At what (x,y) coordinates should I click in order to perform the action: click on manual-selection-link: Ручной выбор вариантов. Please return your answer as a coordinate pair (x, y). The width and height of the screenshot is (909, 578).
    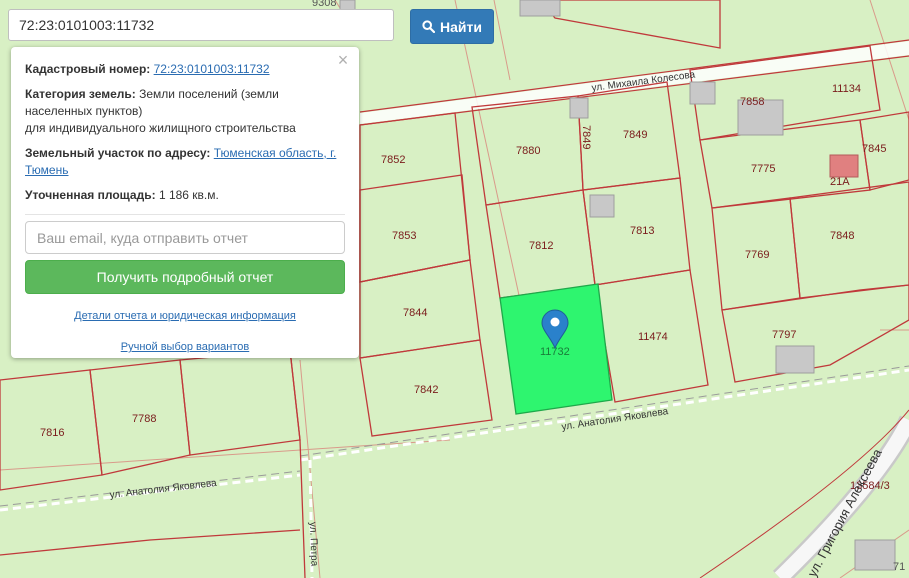
    Looking at the image, I should click on (185, 347).